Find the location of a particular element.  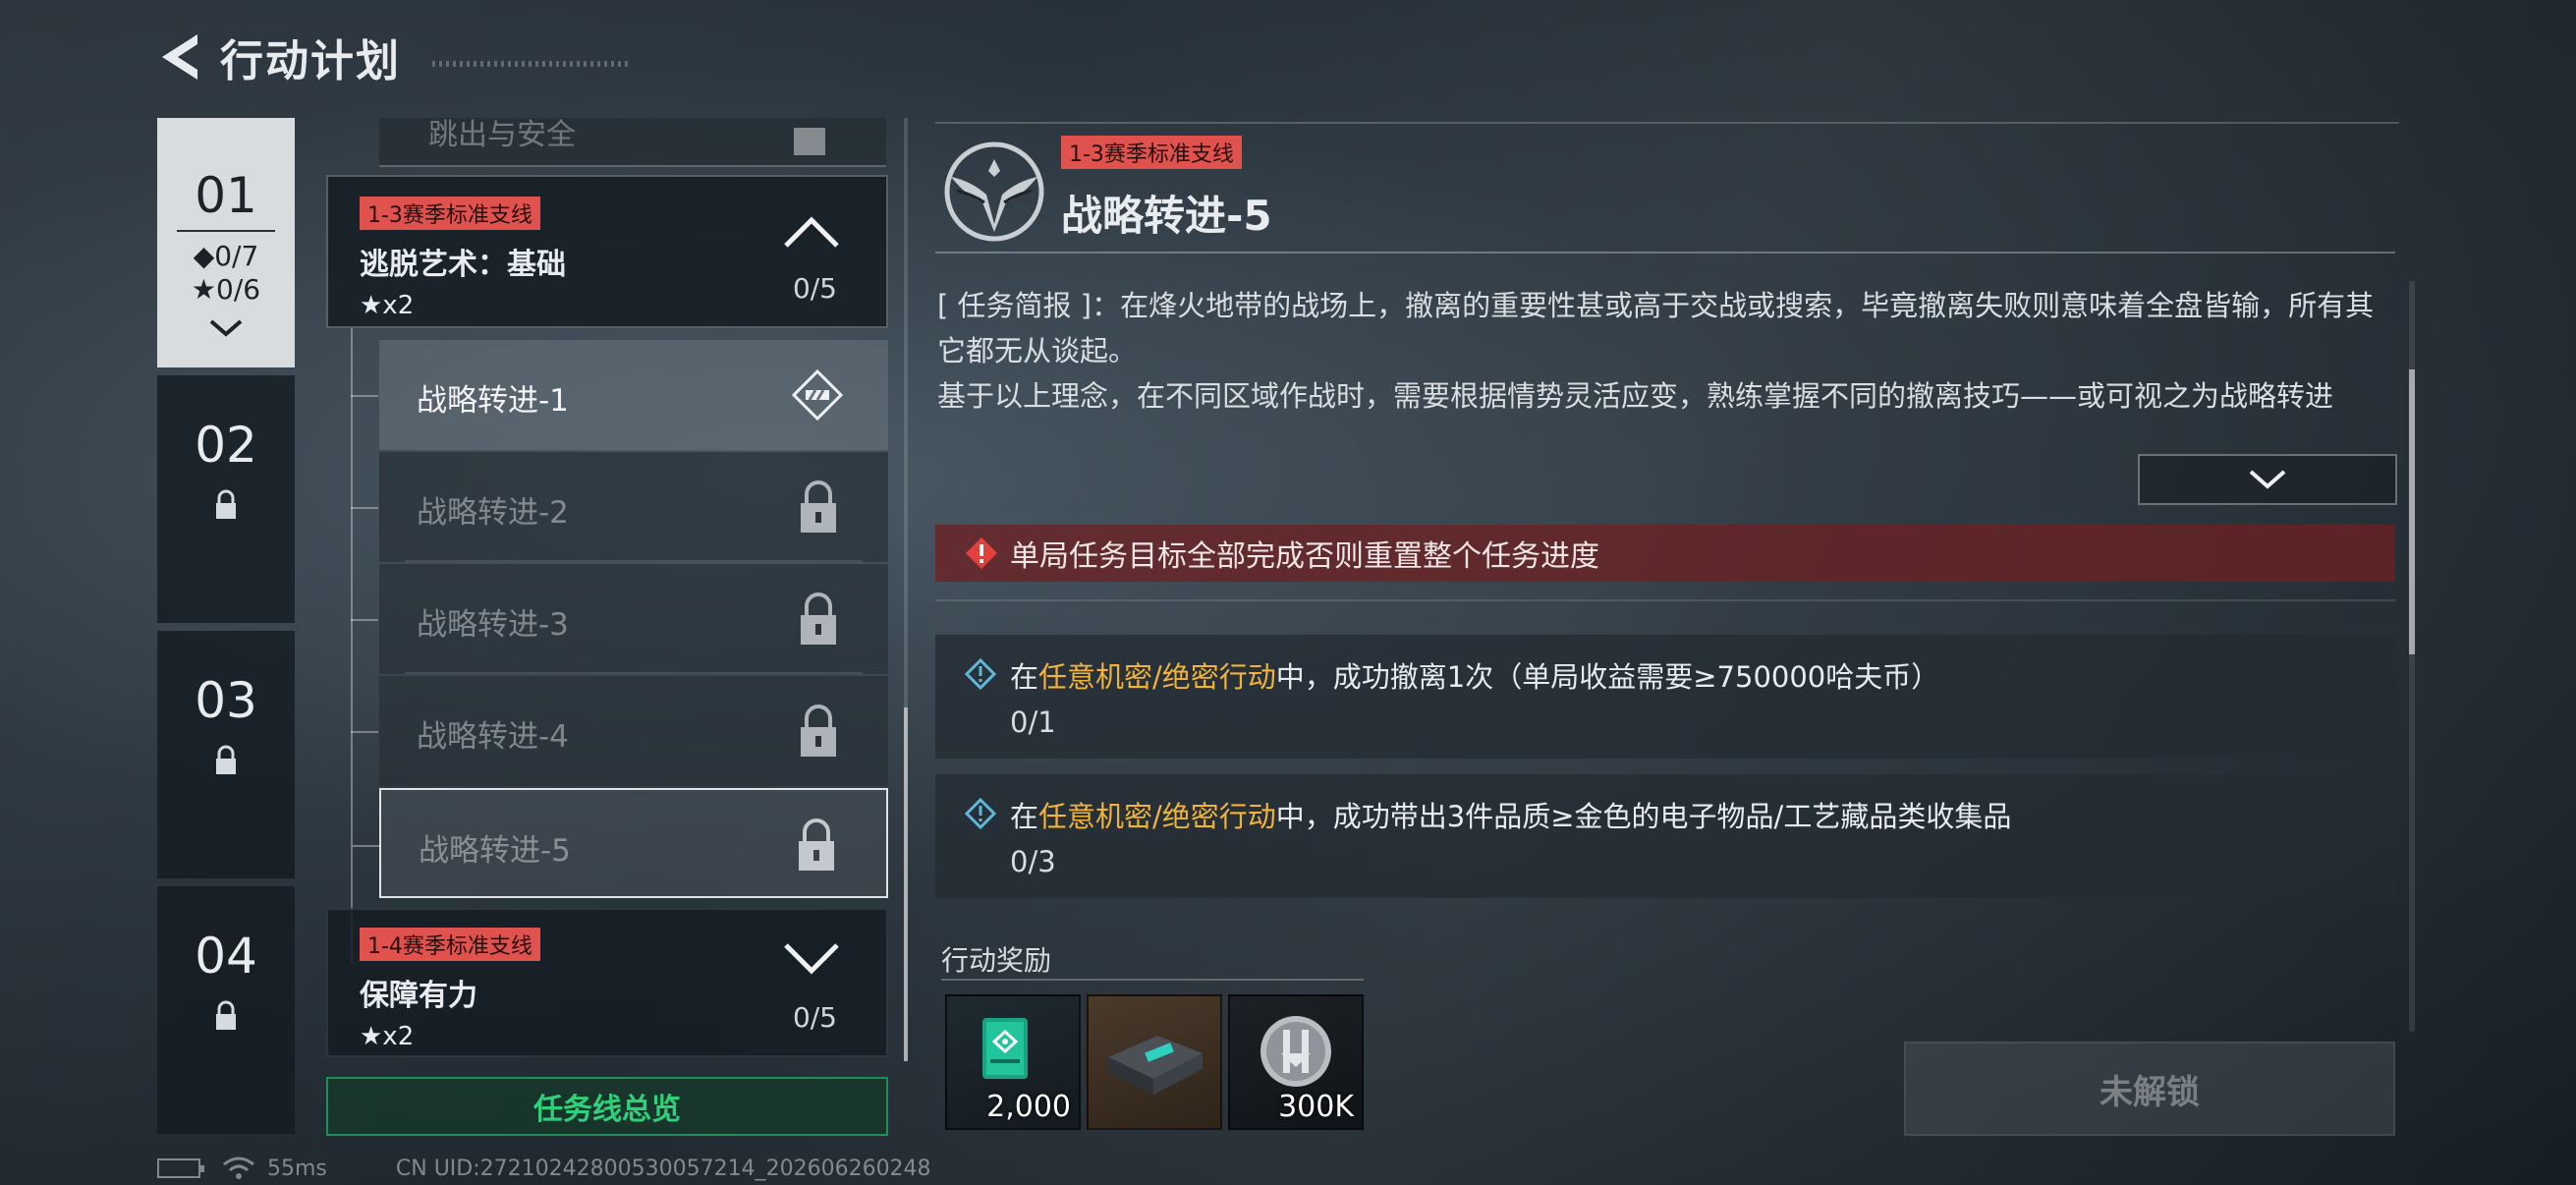

reset-warning: 单局任务目标全部完成否则重置整个任务进度 is located at coordinates (1665, 554).